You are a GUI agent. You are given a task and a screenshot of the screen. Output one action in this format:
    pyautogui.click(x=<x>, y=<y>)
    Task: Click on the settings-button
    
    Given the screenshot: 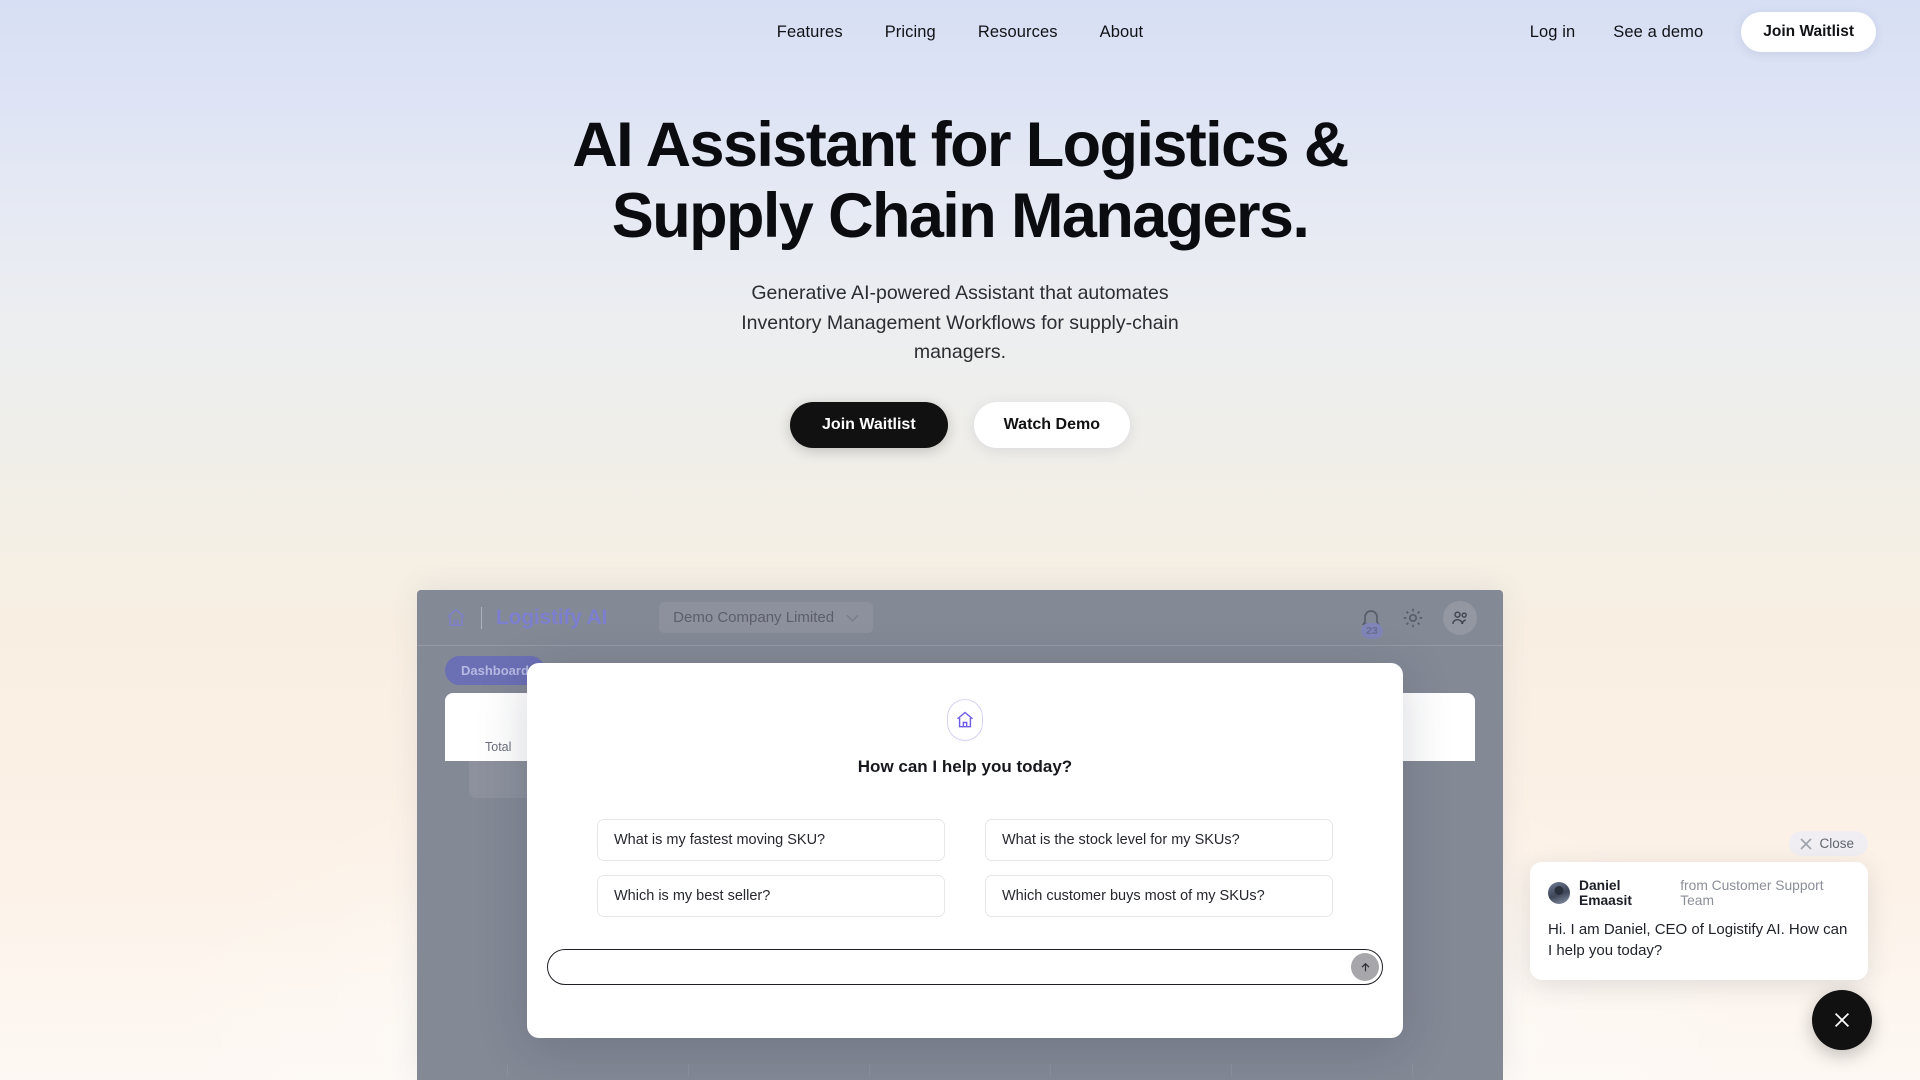 What is the action you would take?
    pyautogui.click(x=1413, y=618)
    